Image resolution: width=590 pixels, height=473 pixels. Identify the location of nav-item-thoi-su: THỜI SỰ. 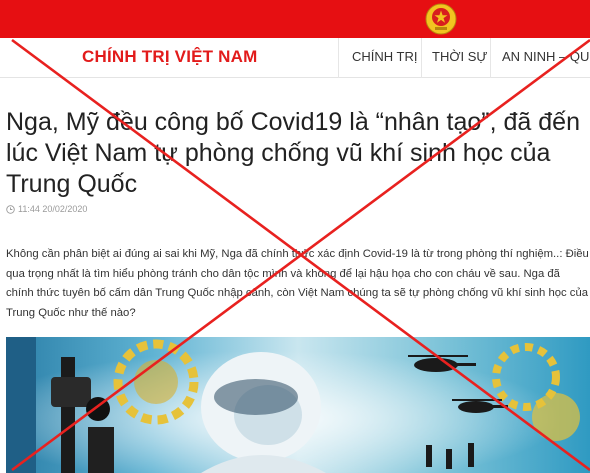
(459, 56).